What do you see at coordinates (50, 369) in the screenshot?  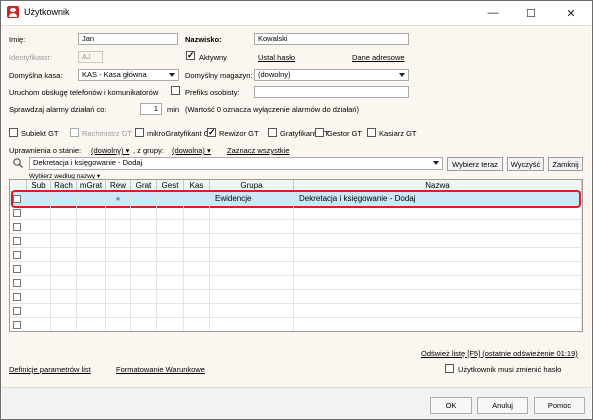 I see `definicje-link: Definicje parametrów list` at bounding box center [50, 369].